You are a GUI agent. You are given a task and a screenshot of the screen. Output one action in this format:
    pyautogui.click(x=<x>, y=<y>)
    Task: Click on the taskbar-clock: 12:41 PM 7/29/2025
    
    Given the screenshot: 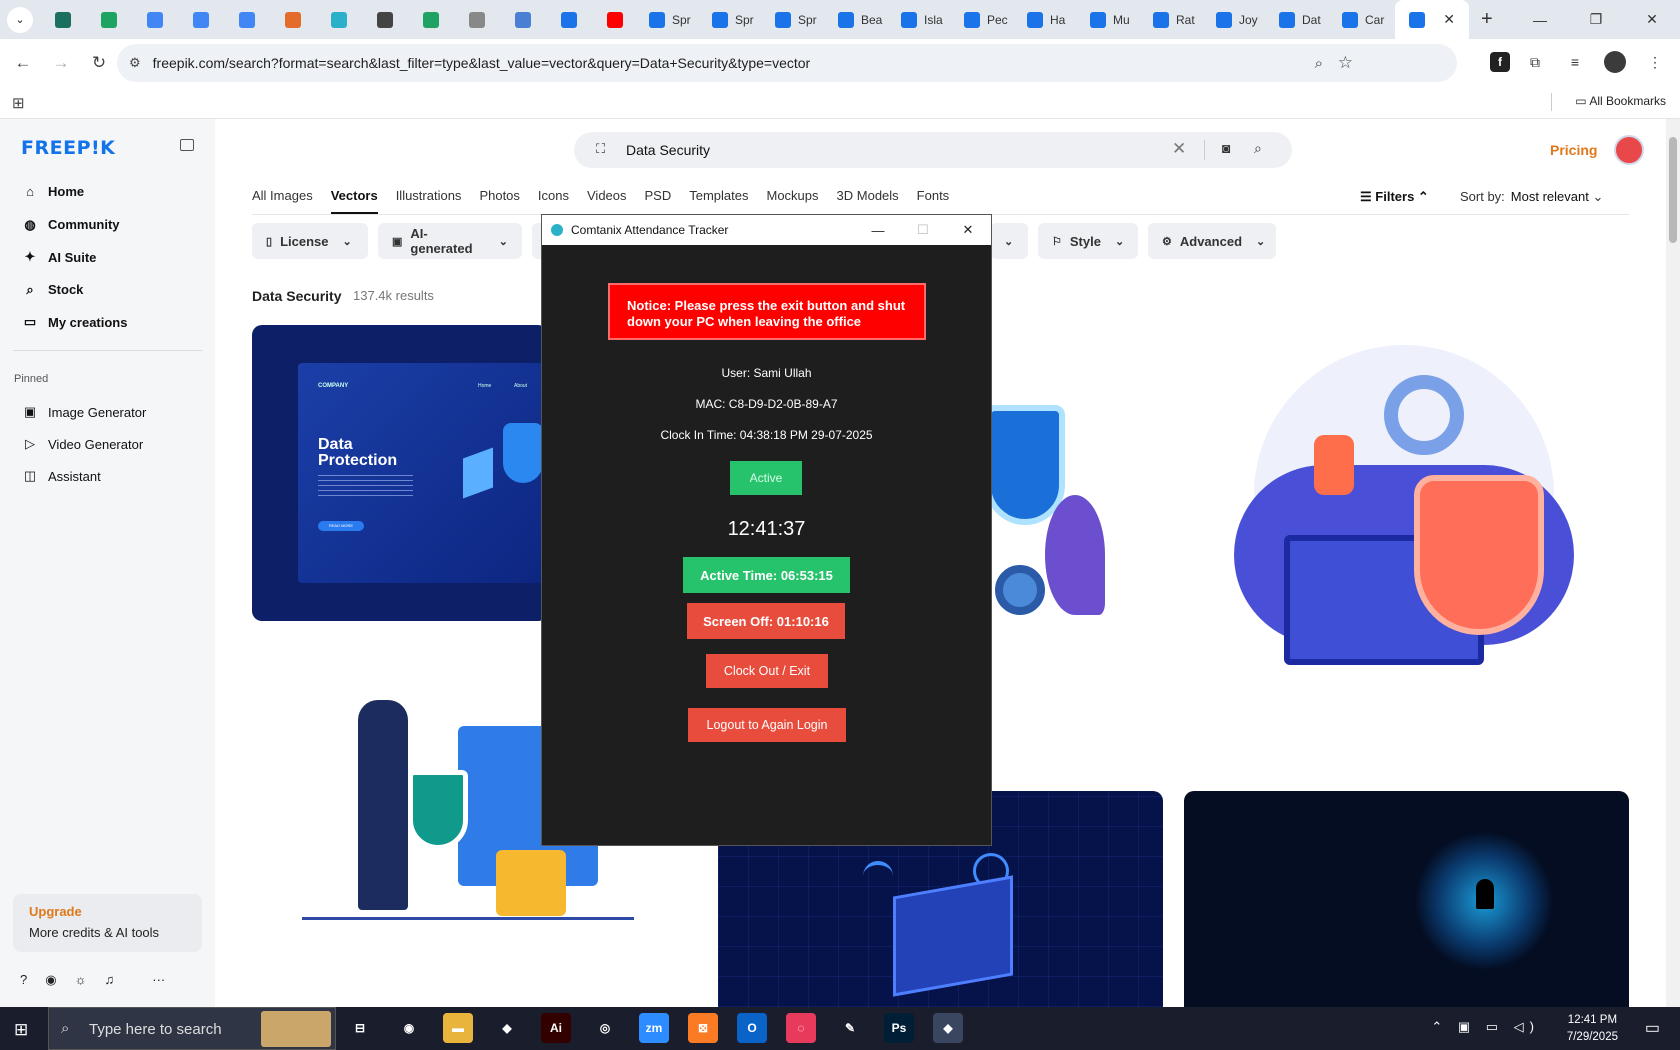 What is the action you would take?
    pyautogui.click(x=1592, y=1029)
    